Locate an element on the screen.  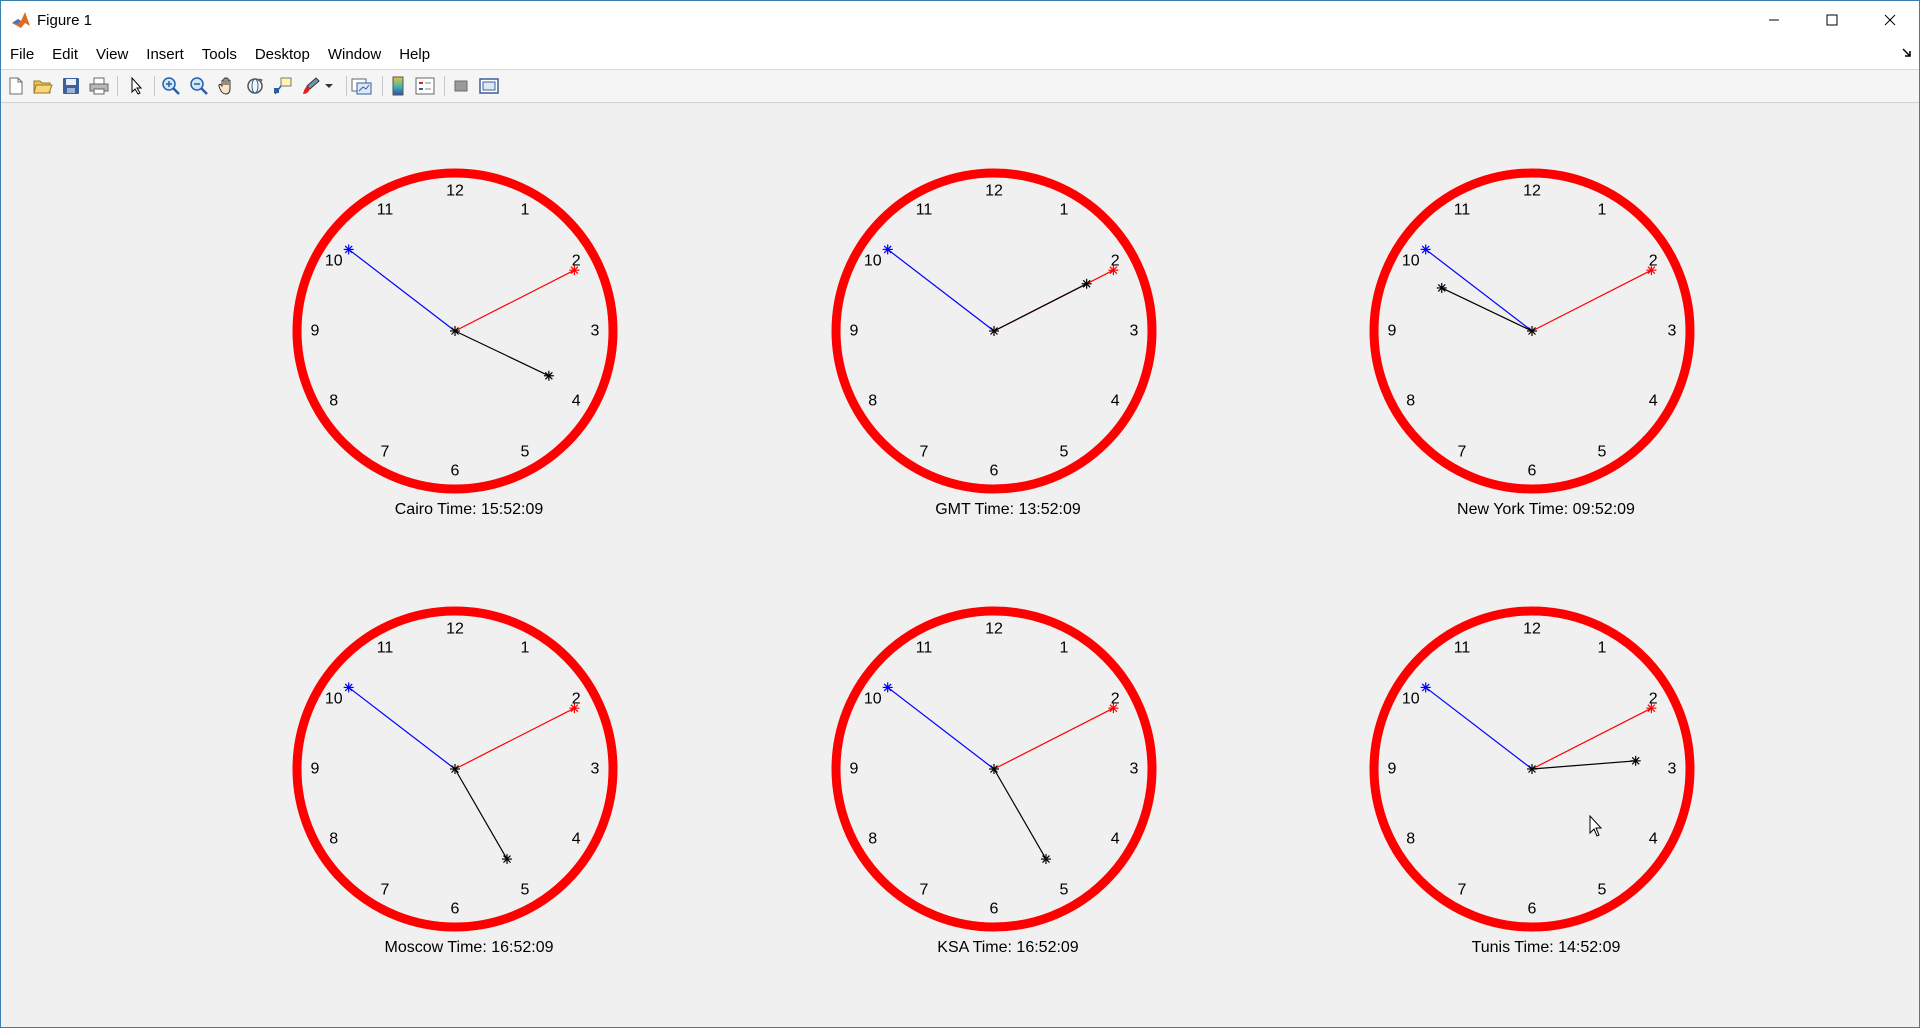
brush-button is located at coordinates (311, 86).